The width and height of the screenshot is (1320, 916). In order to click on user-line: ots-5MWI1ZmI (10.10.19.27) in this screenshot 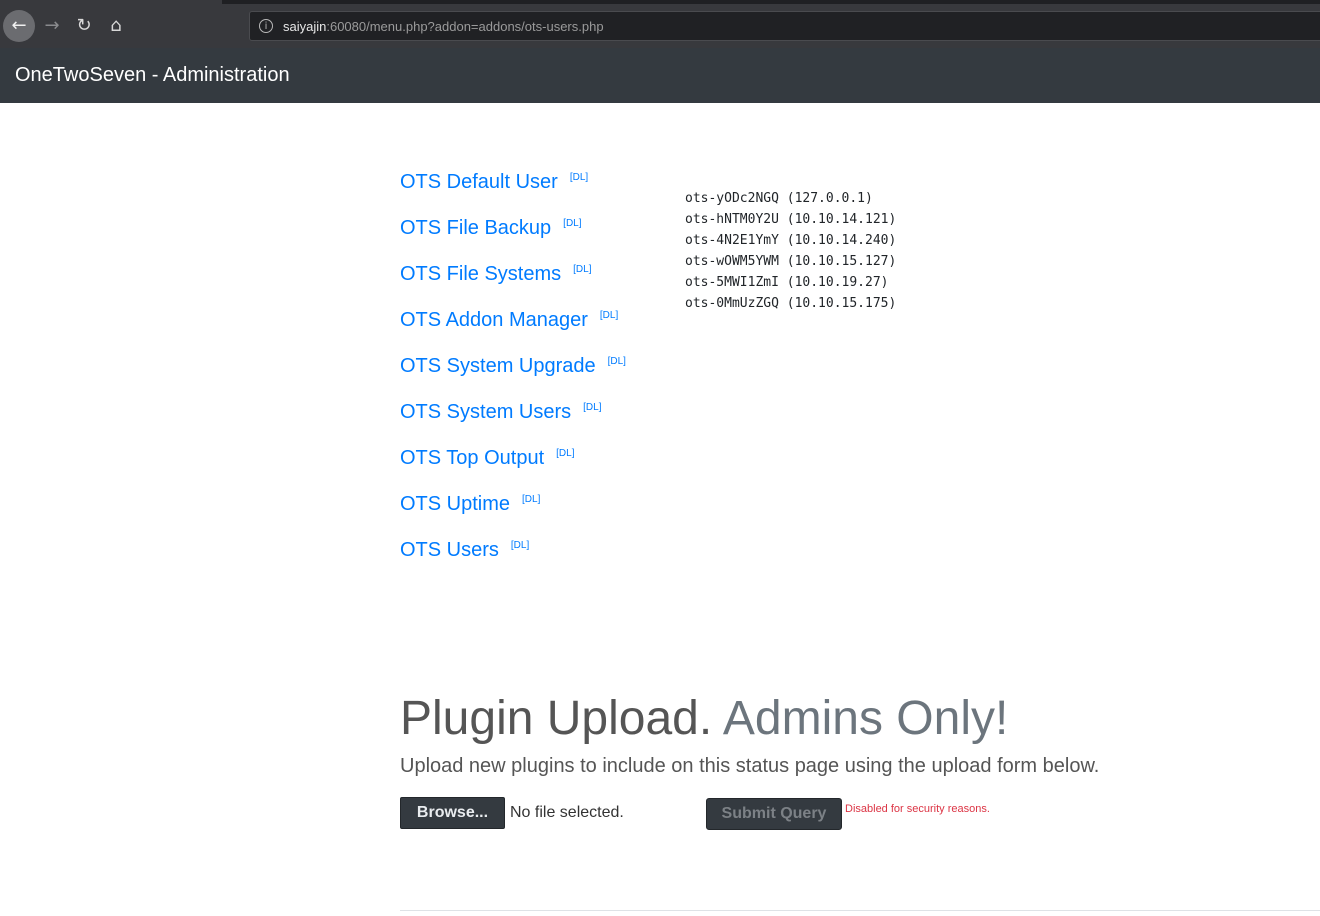, I will do `click(787, 282)`.